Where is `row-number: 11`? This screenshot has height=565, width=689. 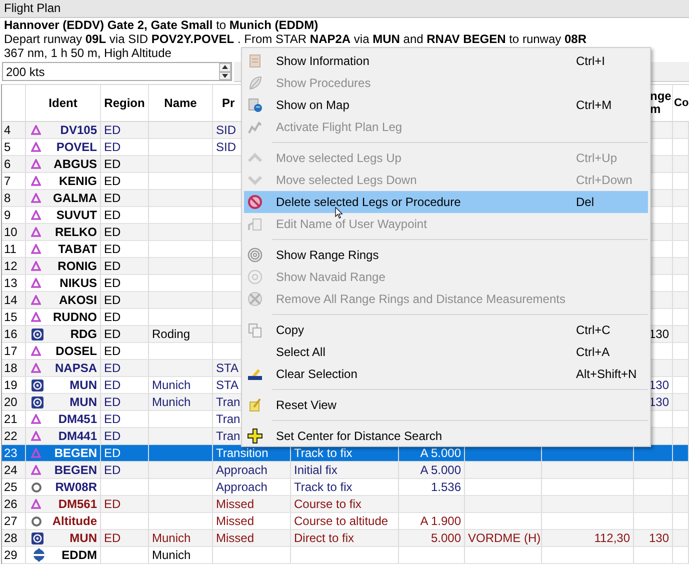
row-number: 11 is located at coordinates (10, 249).